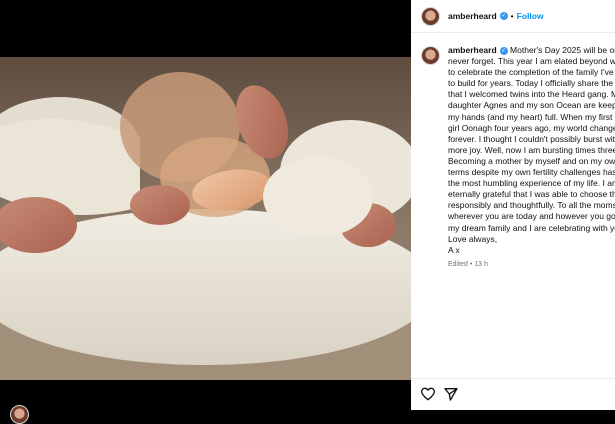 This screenshot has width=615, height=424. I want to click on caption-author-avatar, so click(430, 55).